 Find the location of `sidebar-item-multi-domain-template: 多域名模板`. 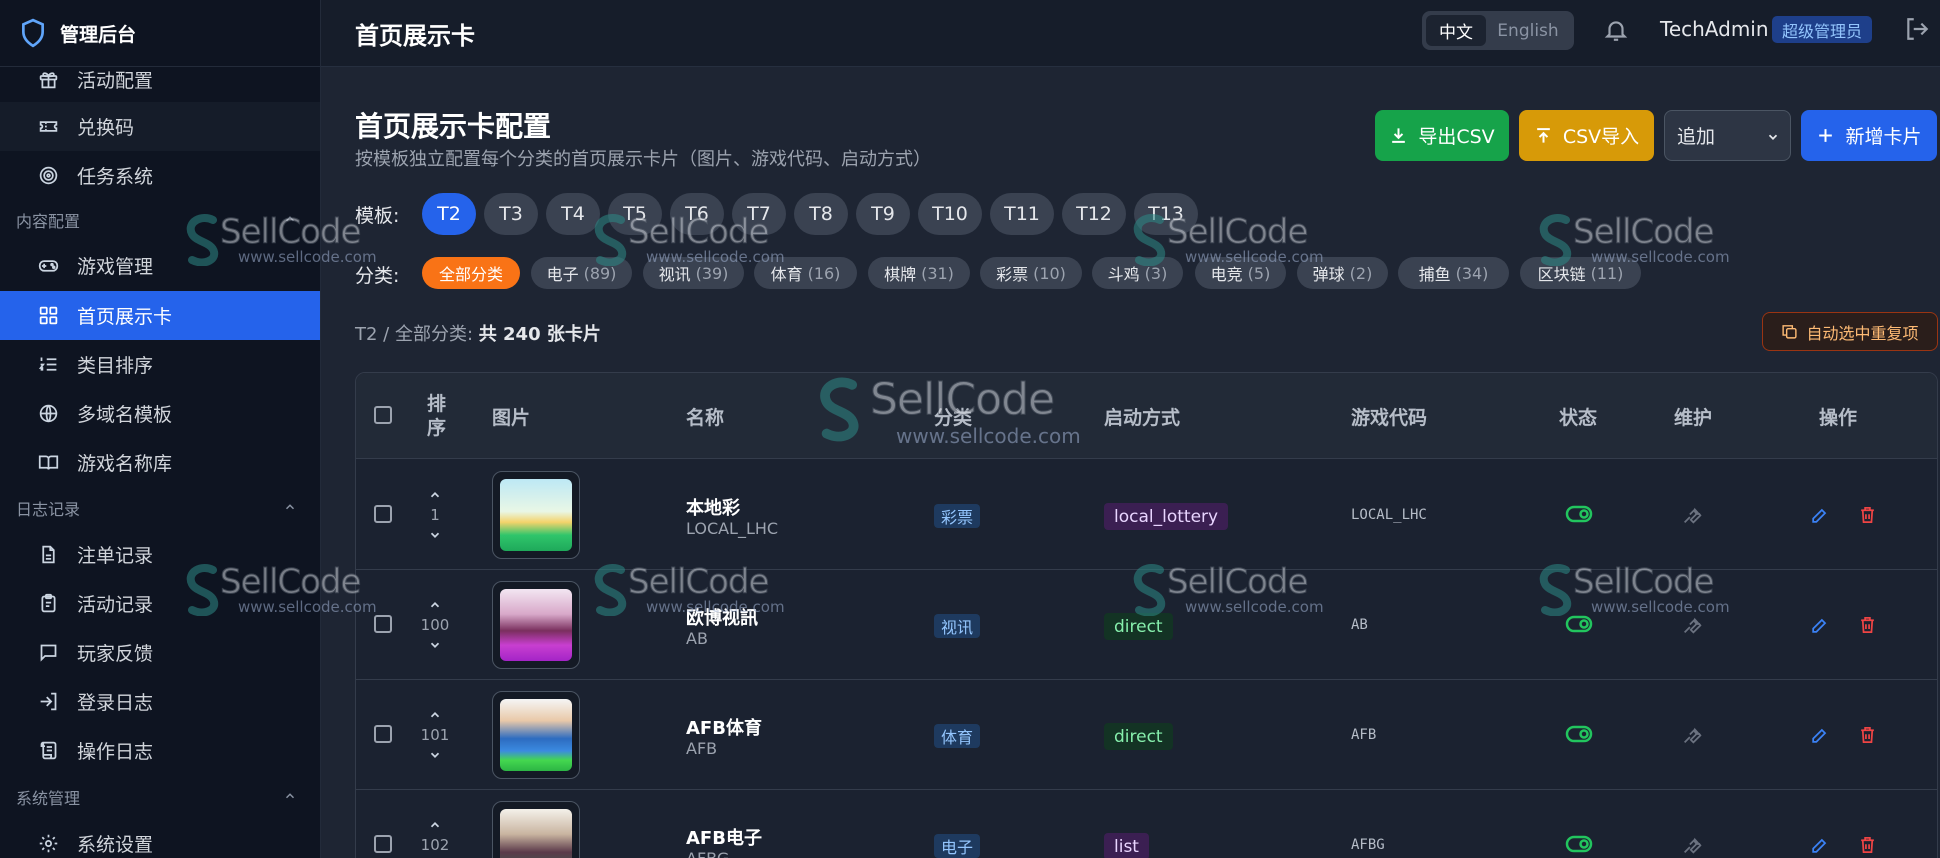

sidebar-item-multi-domain-template: 多域名模板 is located at coordinates (160, 413).